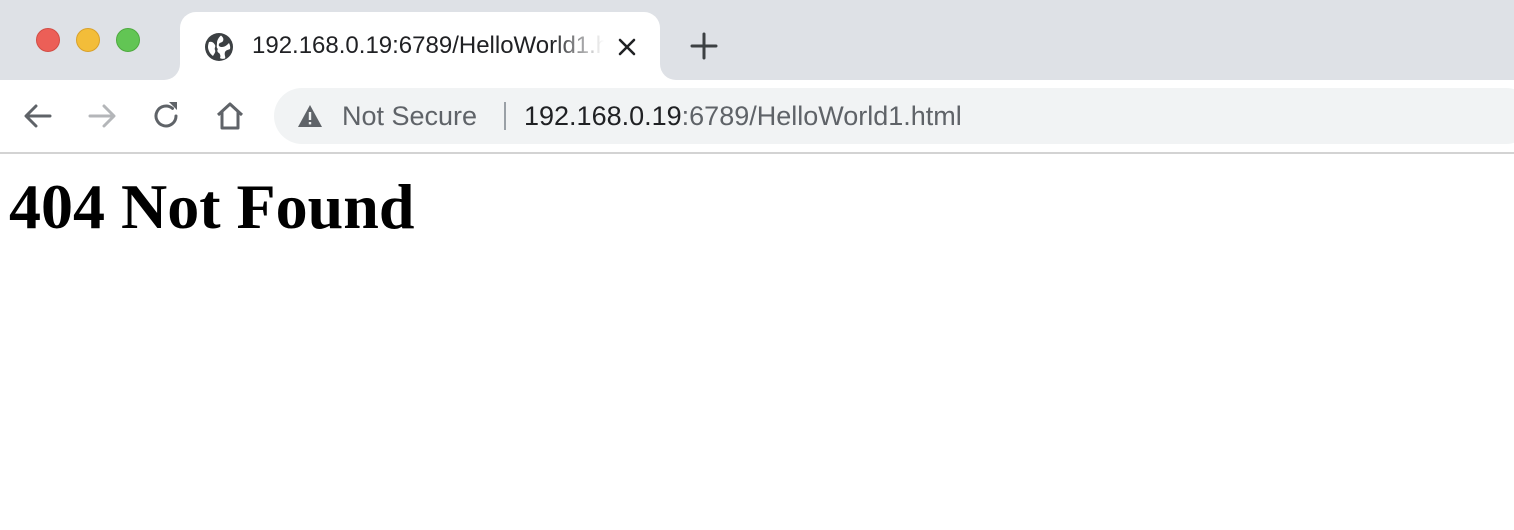 This screenshot has height=530, width=1514. Describe the element at coordinates (128, 40) in the screenshot. I see `window-maximize-button` at that location.